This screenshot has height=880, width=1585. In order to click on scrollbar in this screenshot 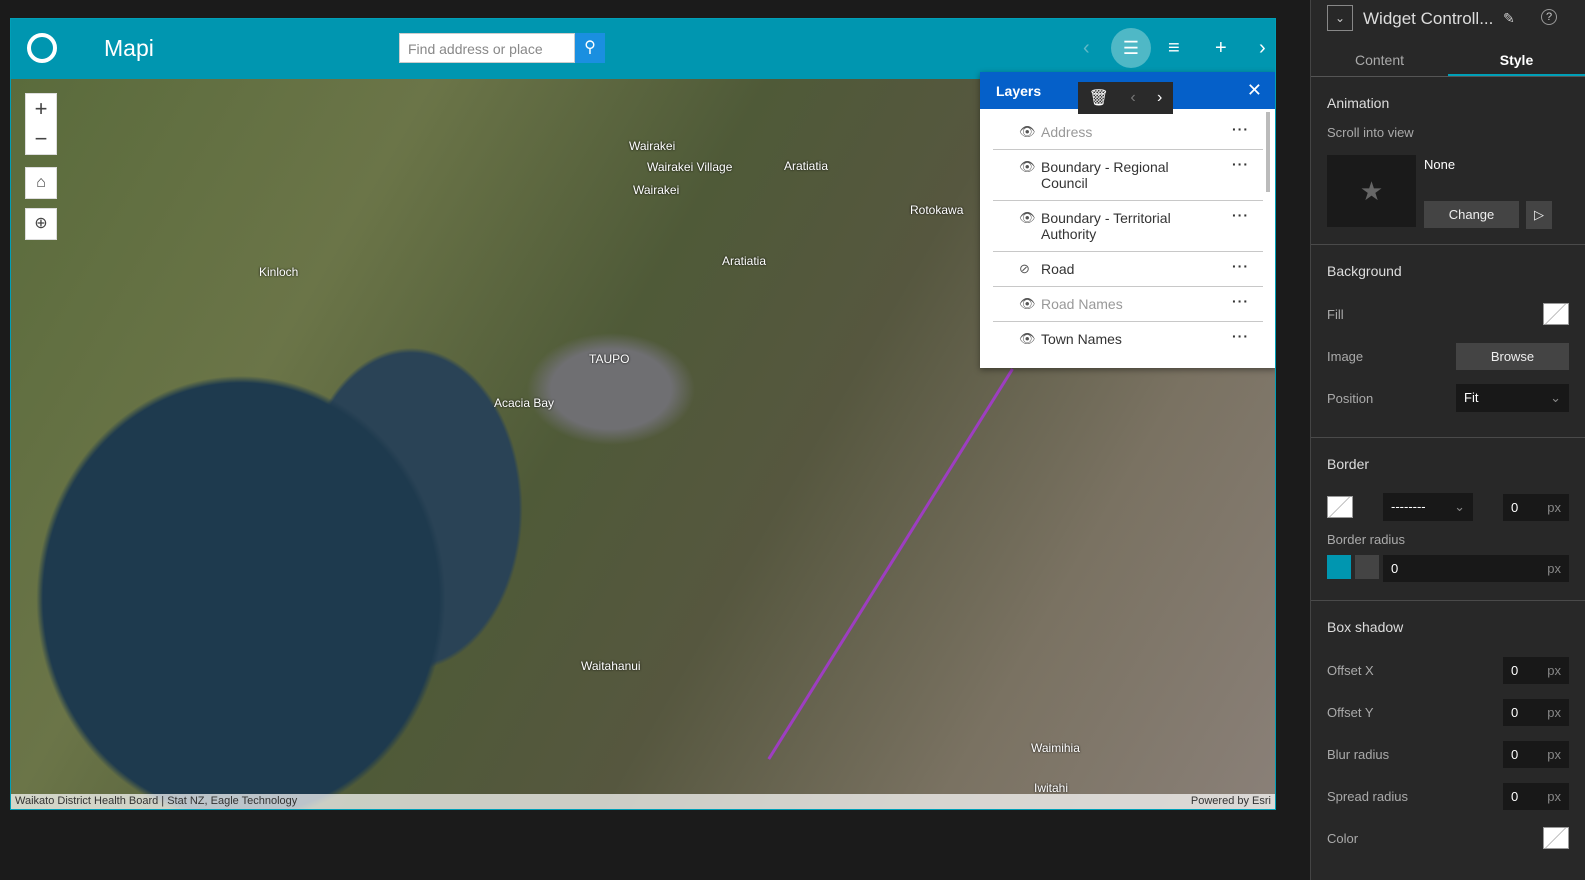, I will do `click(1268, 152)`.